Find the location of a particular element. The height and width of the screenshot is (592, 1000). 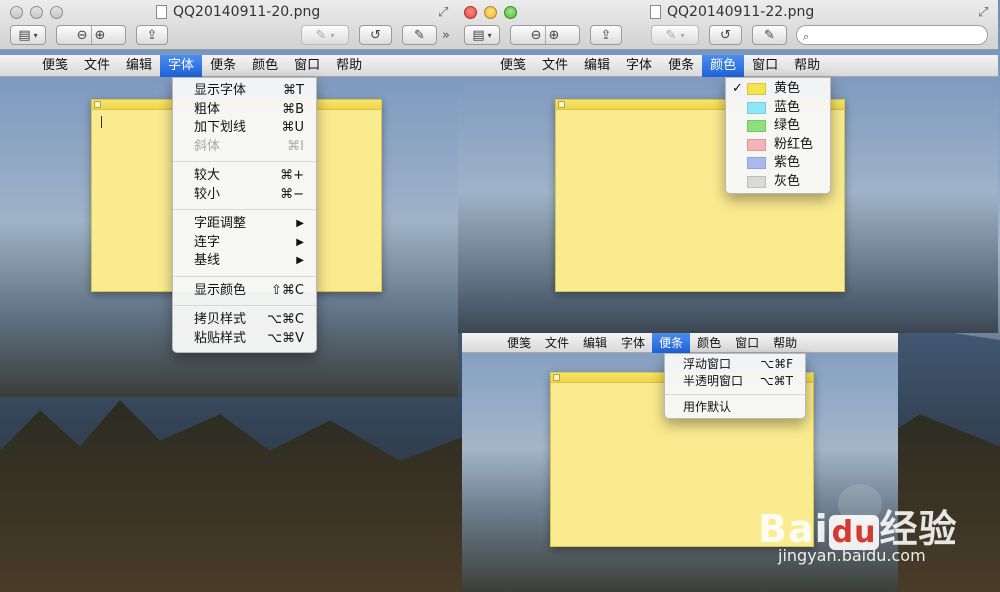

baidu-watermark: Bai du经验 jingyan.baidu.com is located at coordinates (868, 527).